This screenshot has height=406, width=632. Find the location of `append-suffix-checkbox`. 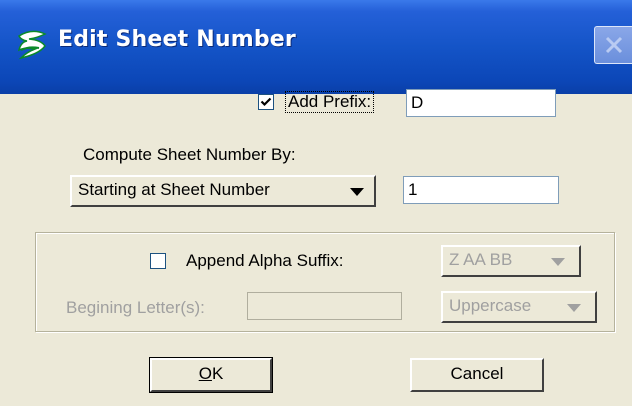

append-suffix-checkbox is located at coordinates (158, 261).